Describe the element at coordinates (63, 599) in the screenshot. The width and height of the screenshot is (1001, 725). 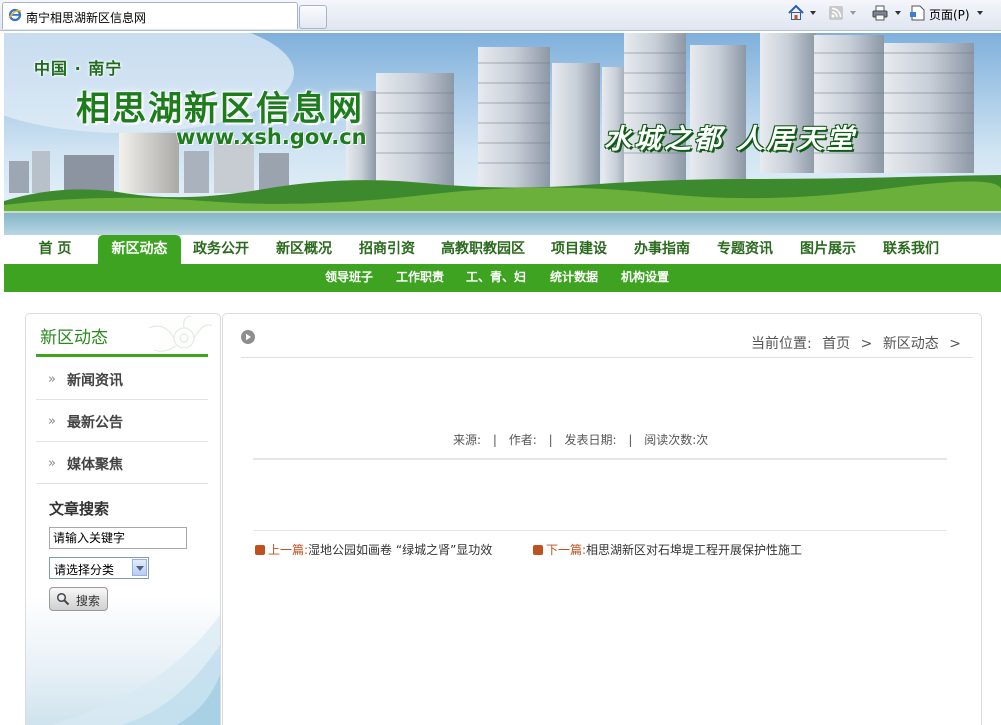
I see `search-icon` at that location.